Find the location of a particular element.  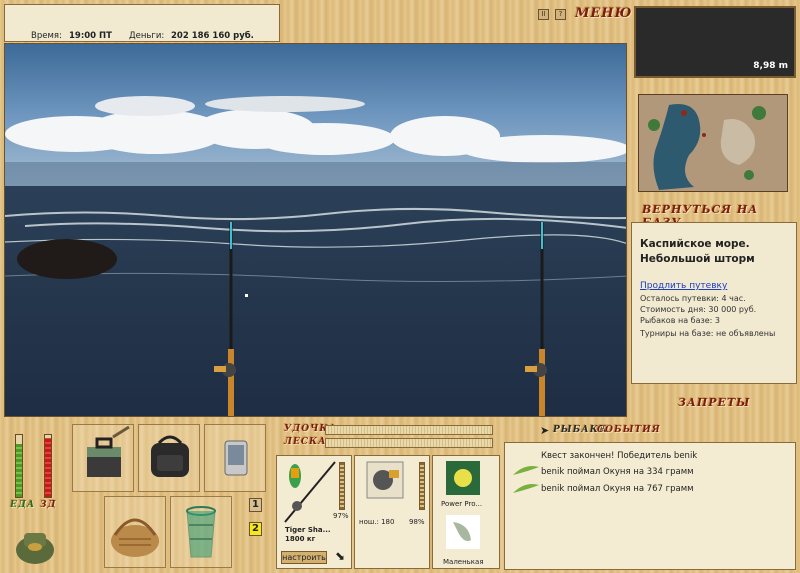

rod-box: 97% Tiger Sha... 1800 кг настроить ⬊ is located at coordinates (314, 512).